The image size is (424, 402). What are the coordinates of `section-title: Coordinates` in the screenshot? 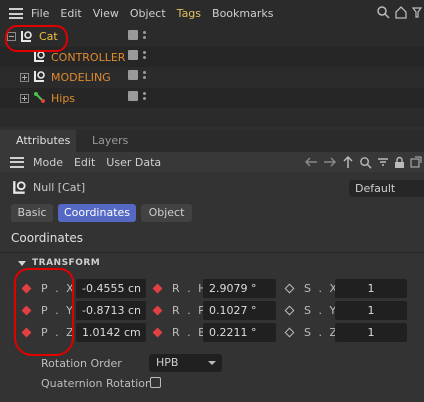 It's located at (47, 238).